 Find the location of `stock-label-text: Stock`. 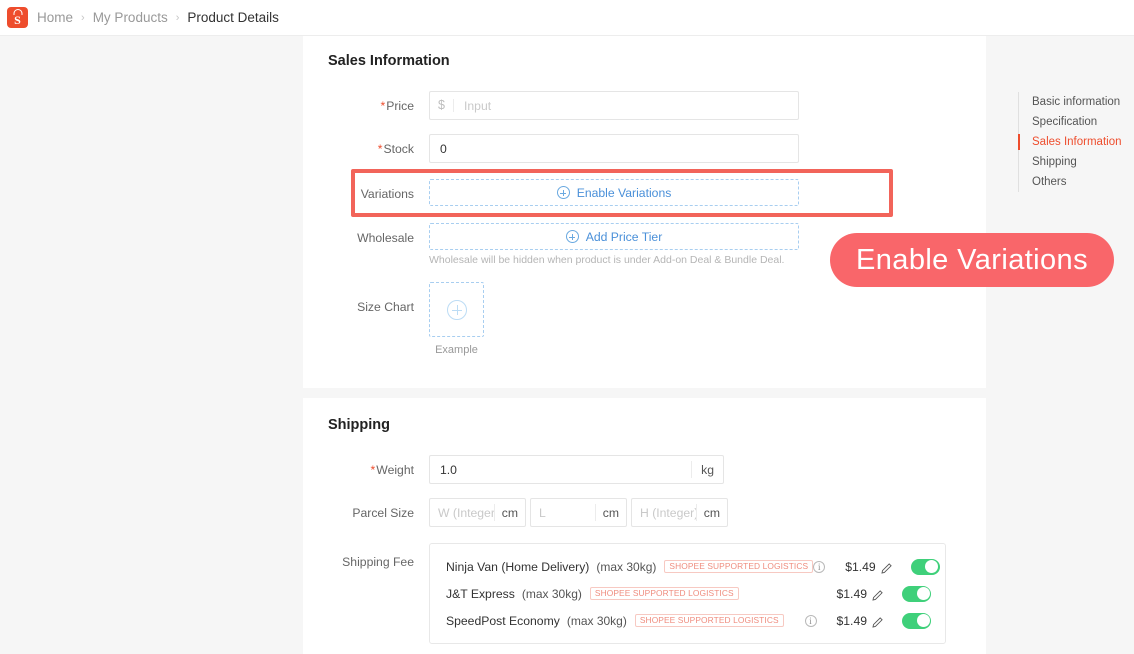

stock-label-text: Stock is located at coordinates (398, 149).